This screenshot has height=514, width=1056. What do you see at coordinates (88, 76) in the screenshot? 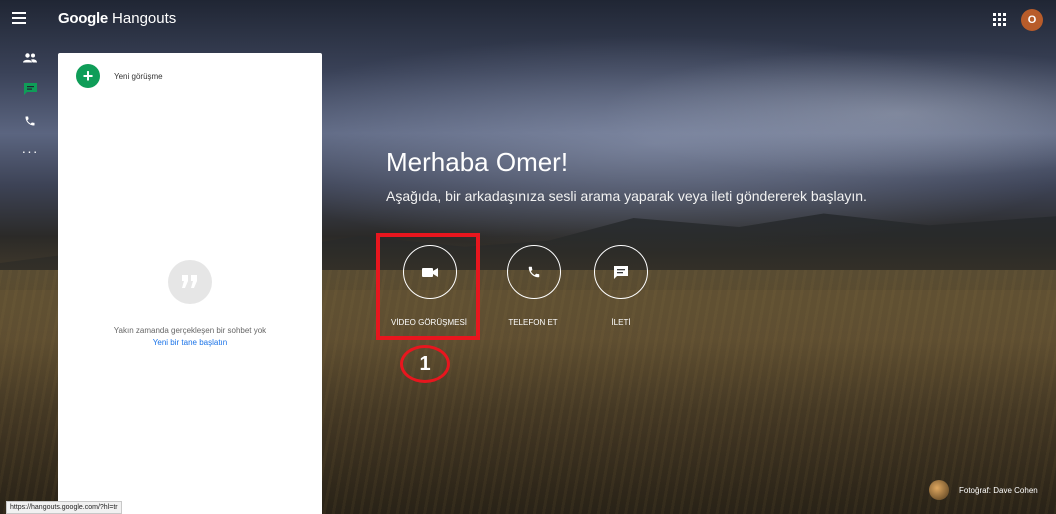
I see `plus-icon: +` at bounding box center [88, 76].